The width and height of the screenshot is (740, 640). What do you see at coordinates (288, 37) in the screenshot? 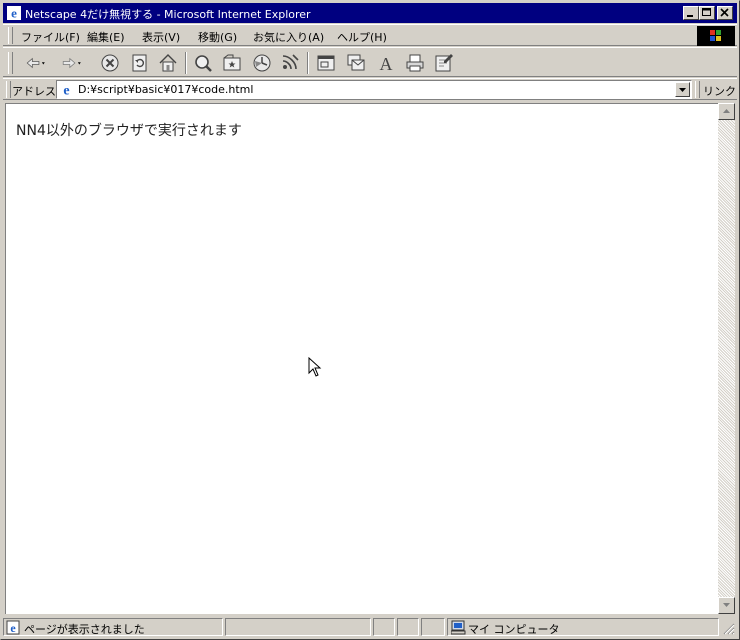
I see `menu-favorites: お気に入り(A)` at bounding box center [288, 37].